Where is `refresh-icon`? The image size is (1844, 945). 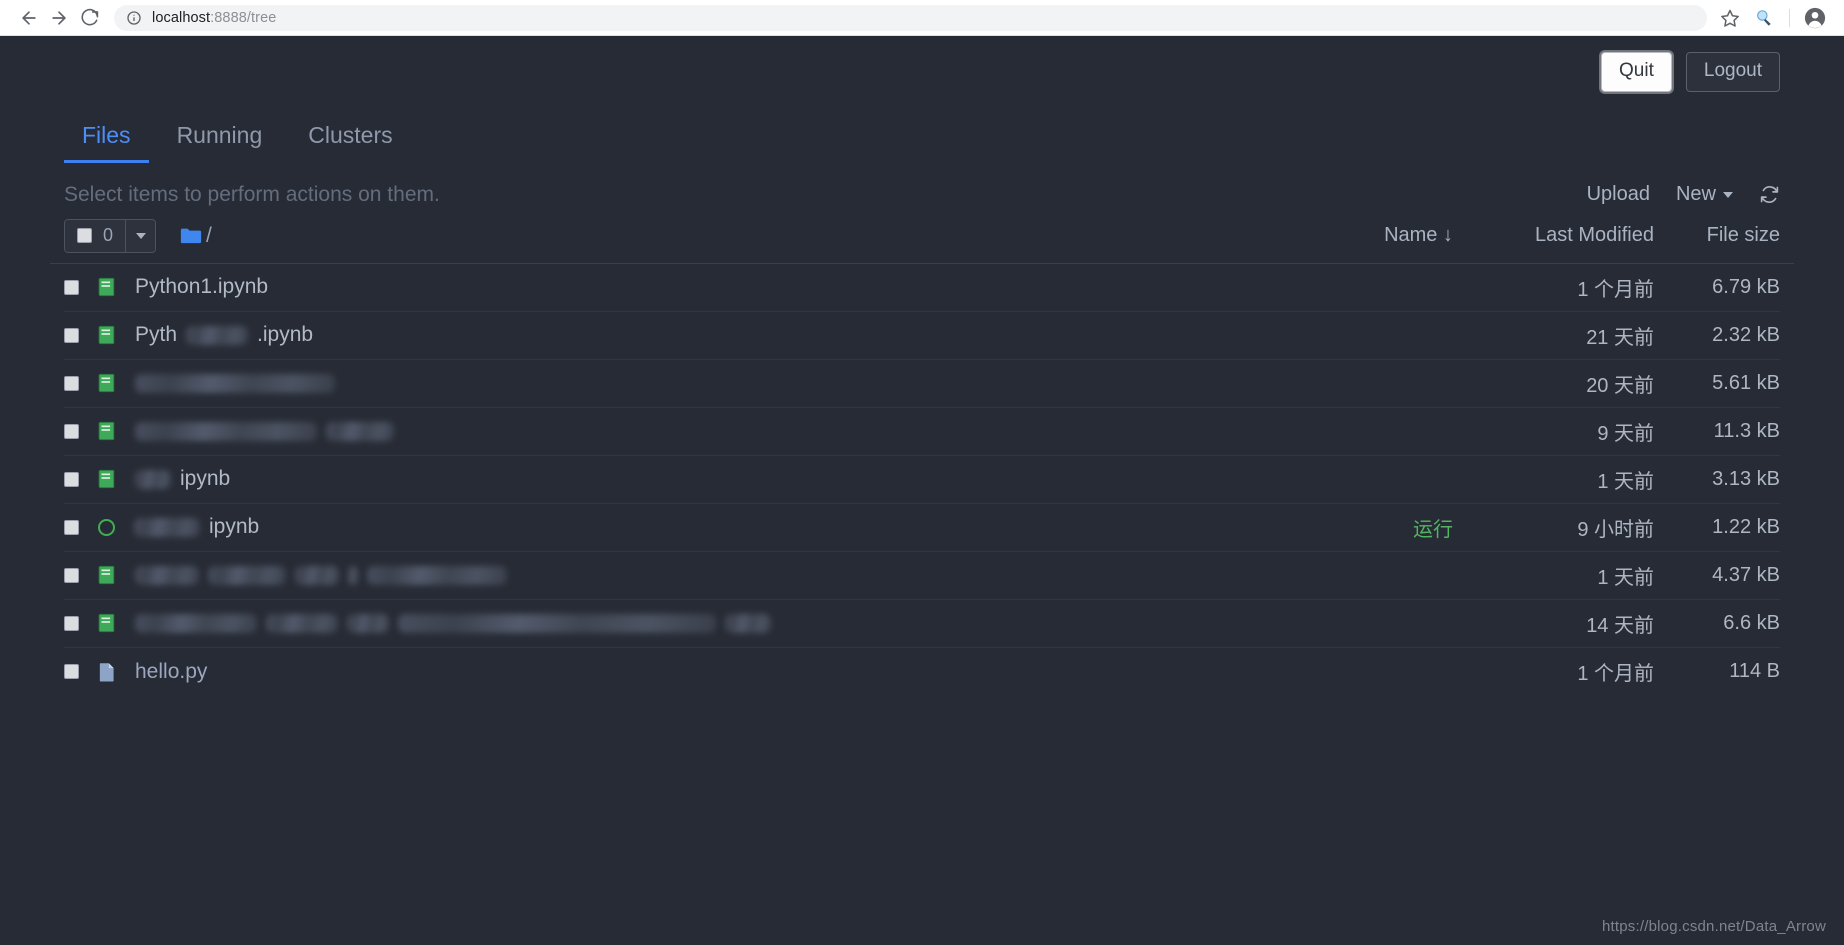 refresh-icon is located at coordinates (1769, 194).